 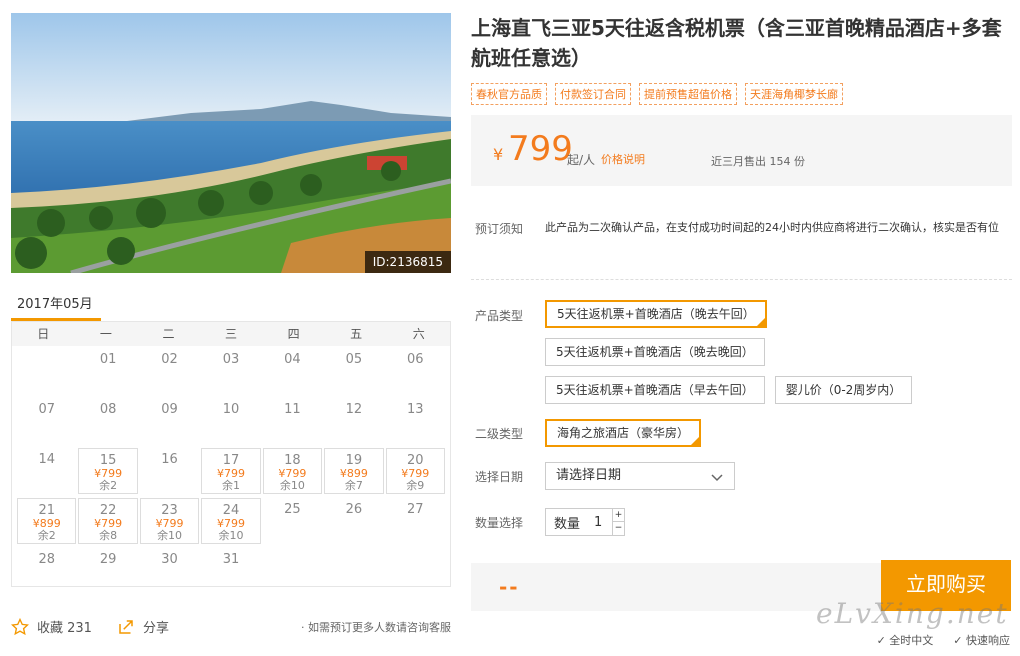 I want to click on calendar-day: 11, so click(x=292, y=421).